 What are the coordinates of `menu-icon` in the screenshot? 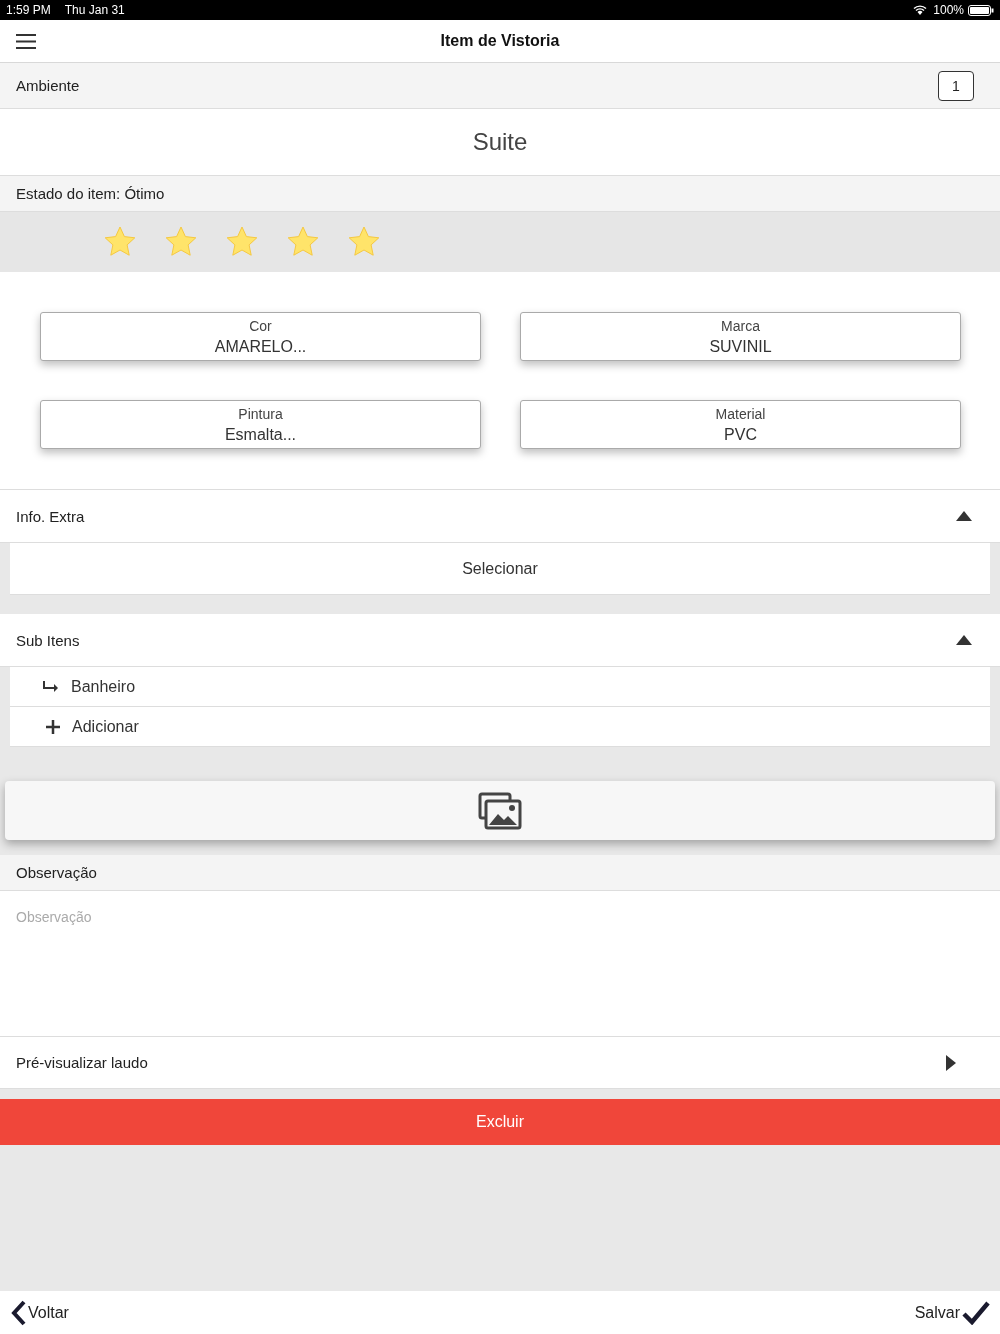 It's located at (26, 41).